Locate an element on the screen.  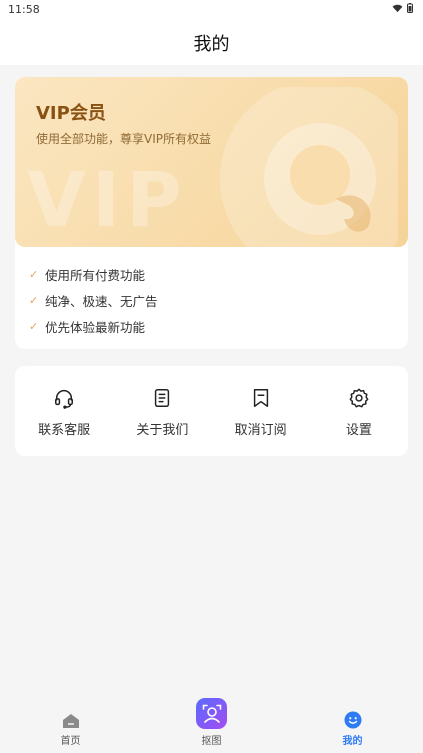
page-title: 我的 is located at coordinates (211, 44).